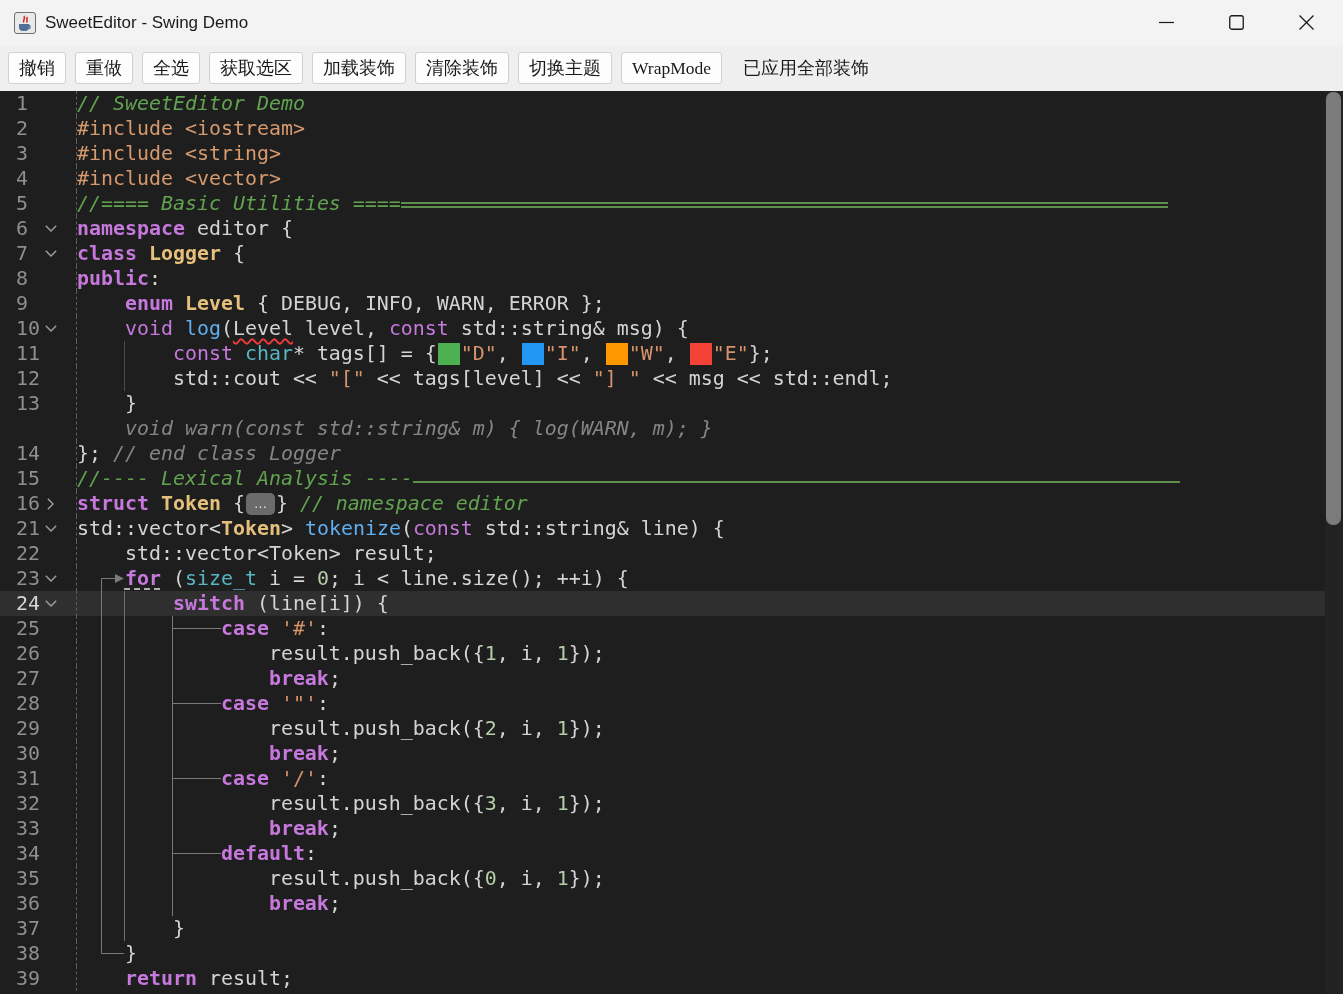 The width and height of the screenshot is (1343, 994). What do you see at coordinates (359, 68) in the screenshot?
I see `toolbar-button: 加载装饰` at bounding box center [359, 68].